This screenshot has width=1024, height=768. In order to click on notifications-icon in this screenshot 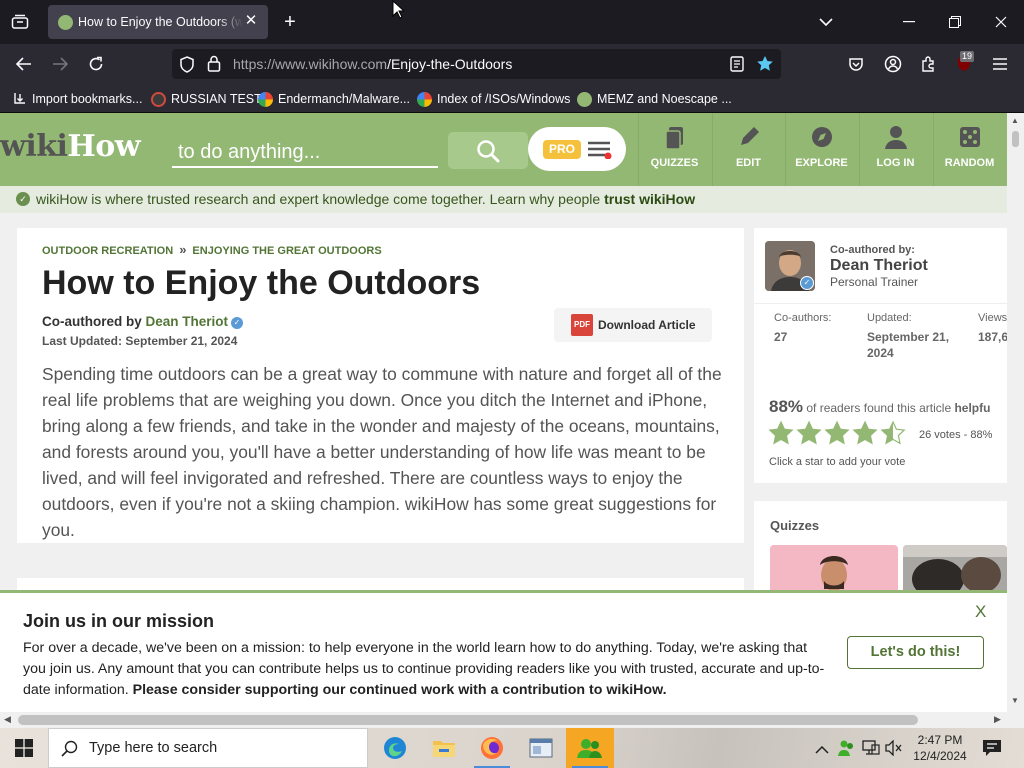, I will do `click(992, 750)`.